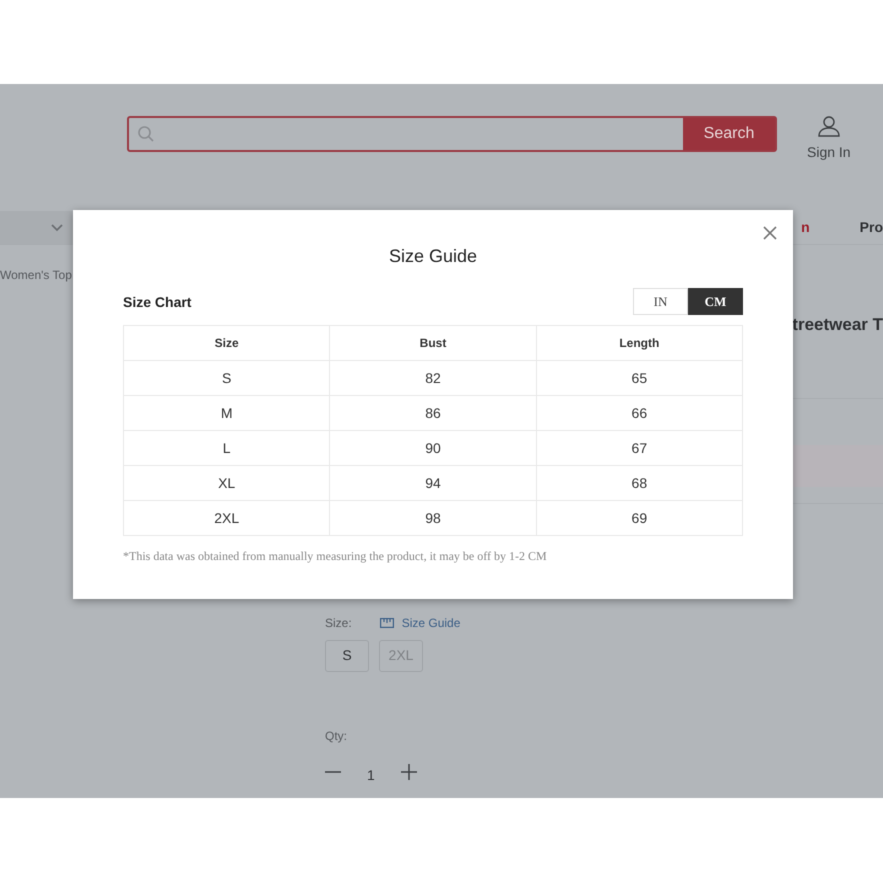 This screenshot has height=883, width=883. Describe the element at coordinates (227, 378) in the screenshot. I see `table-cell: S` at that location.